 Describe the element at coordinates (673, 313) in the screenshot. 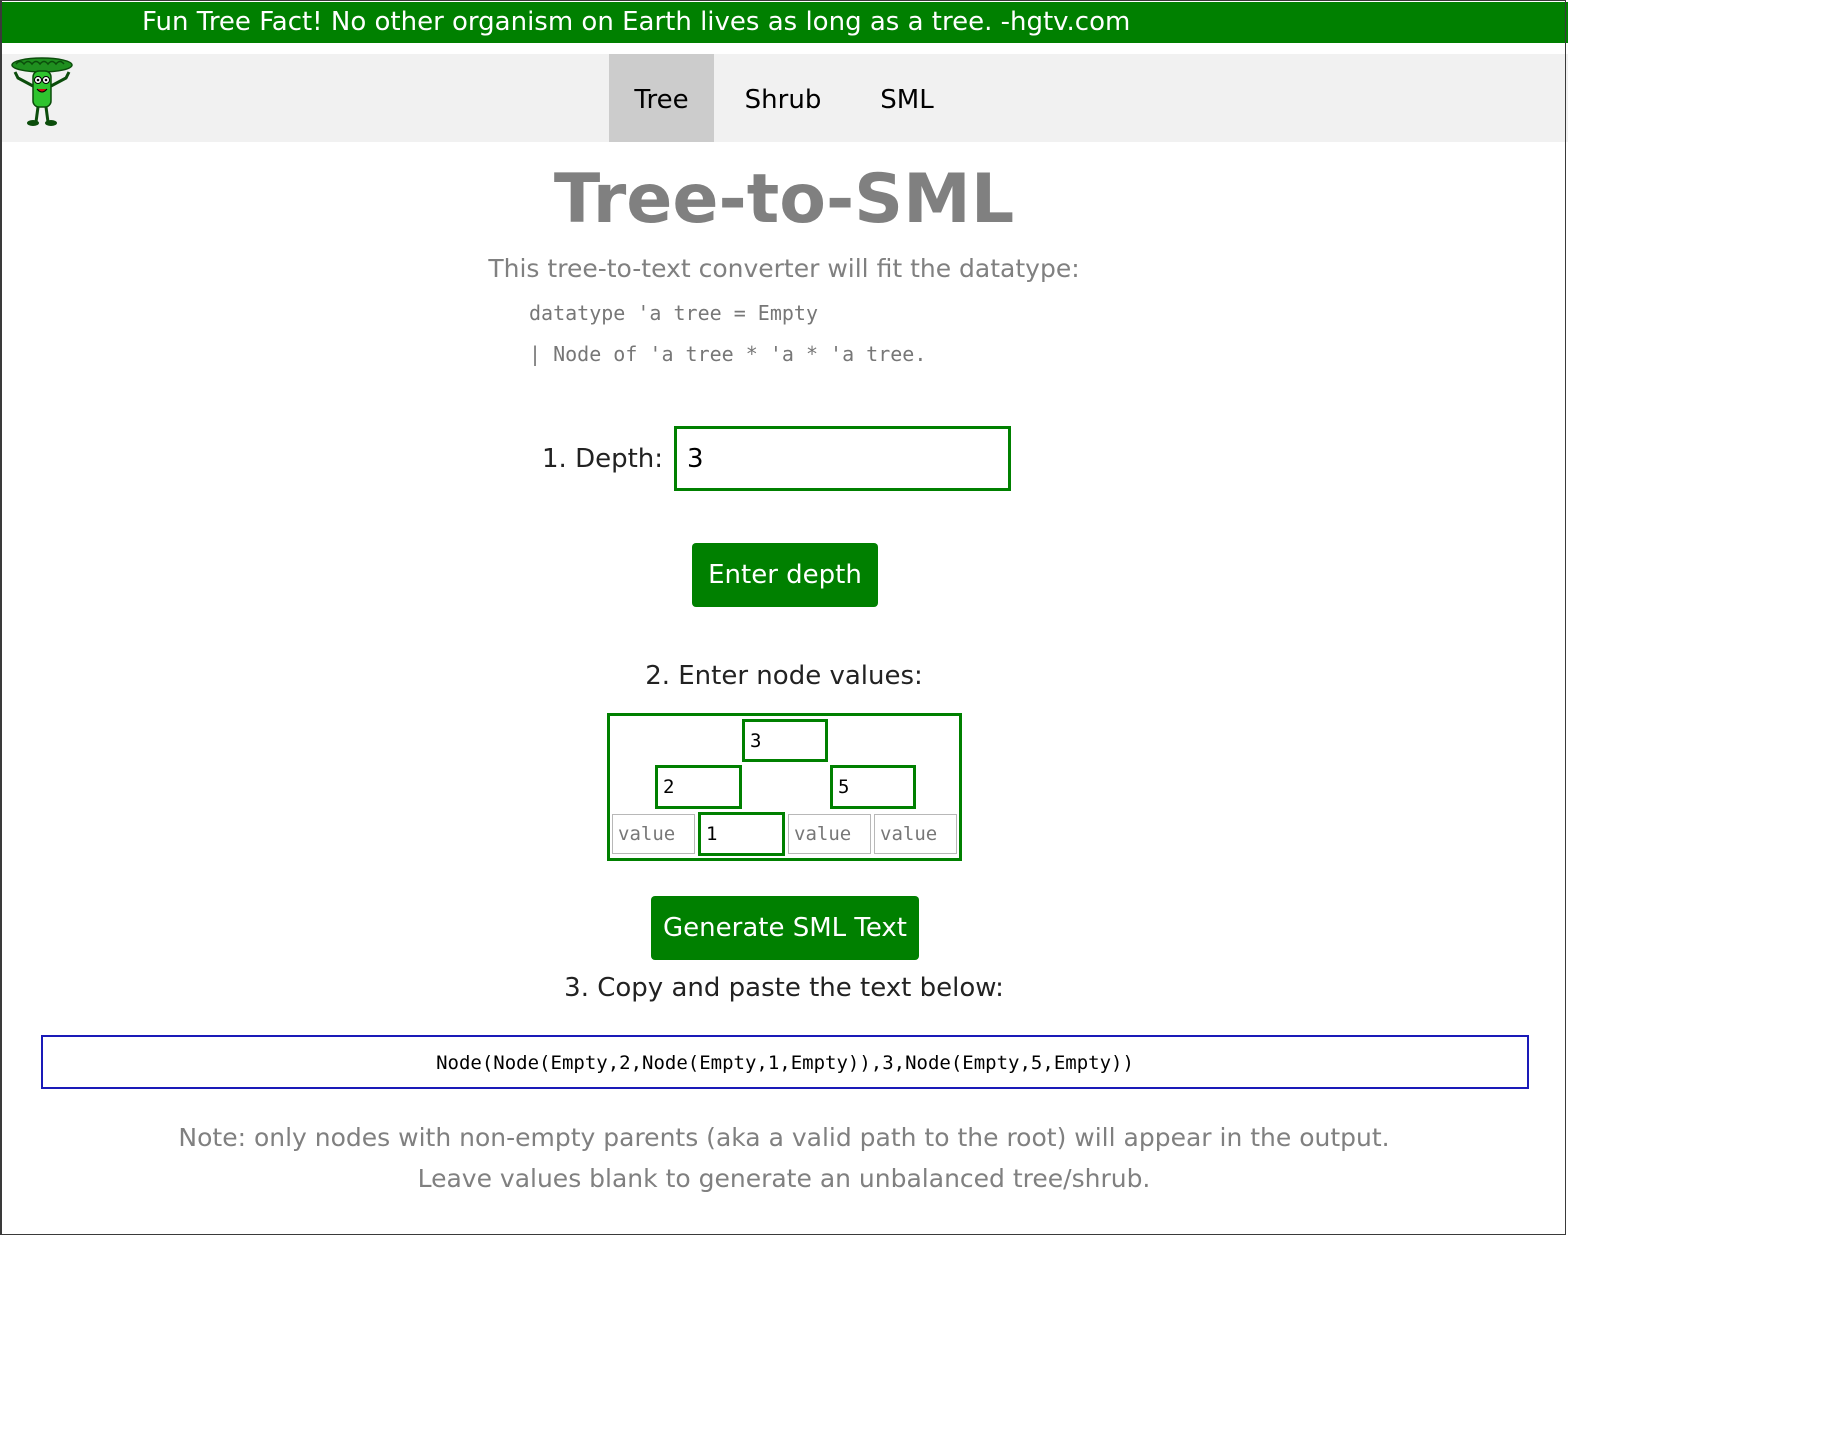

I see `datatype-code-line-1: datatype 'a tree = Empty` at that location.